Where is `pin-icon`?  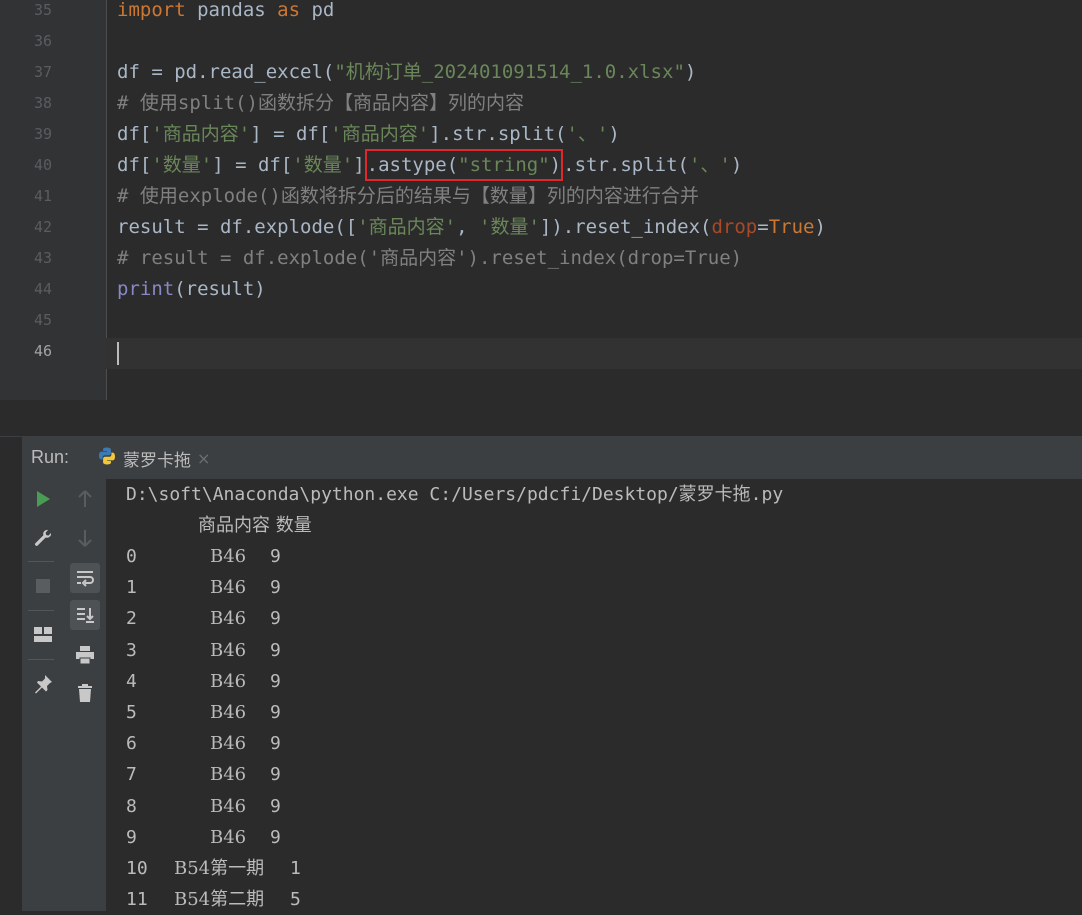 pin-icon is located at coordinates (43, 684).